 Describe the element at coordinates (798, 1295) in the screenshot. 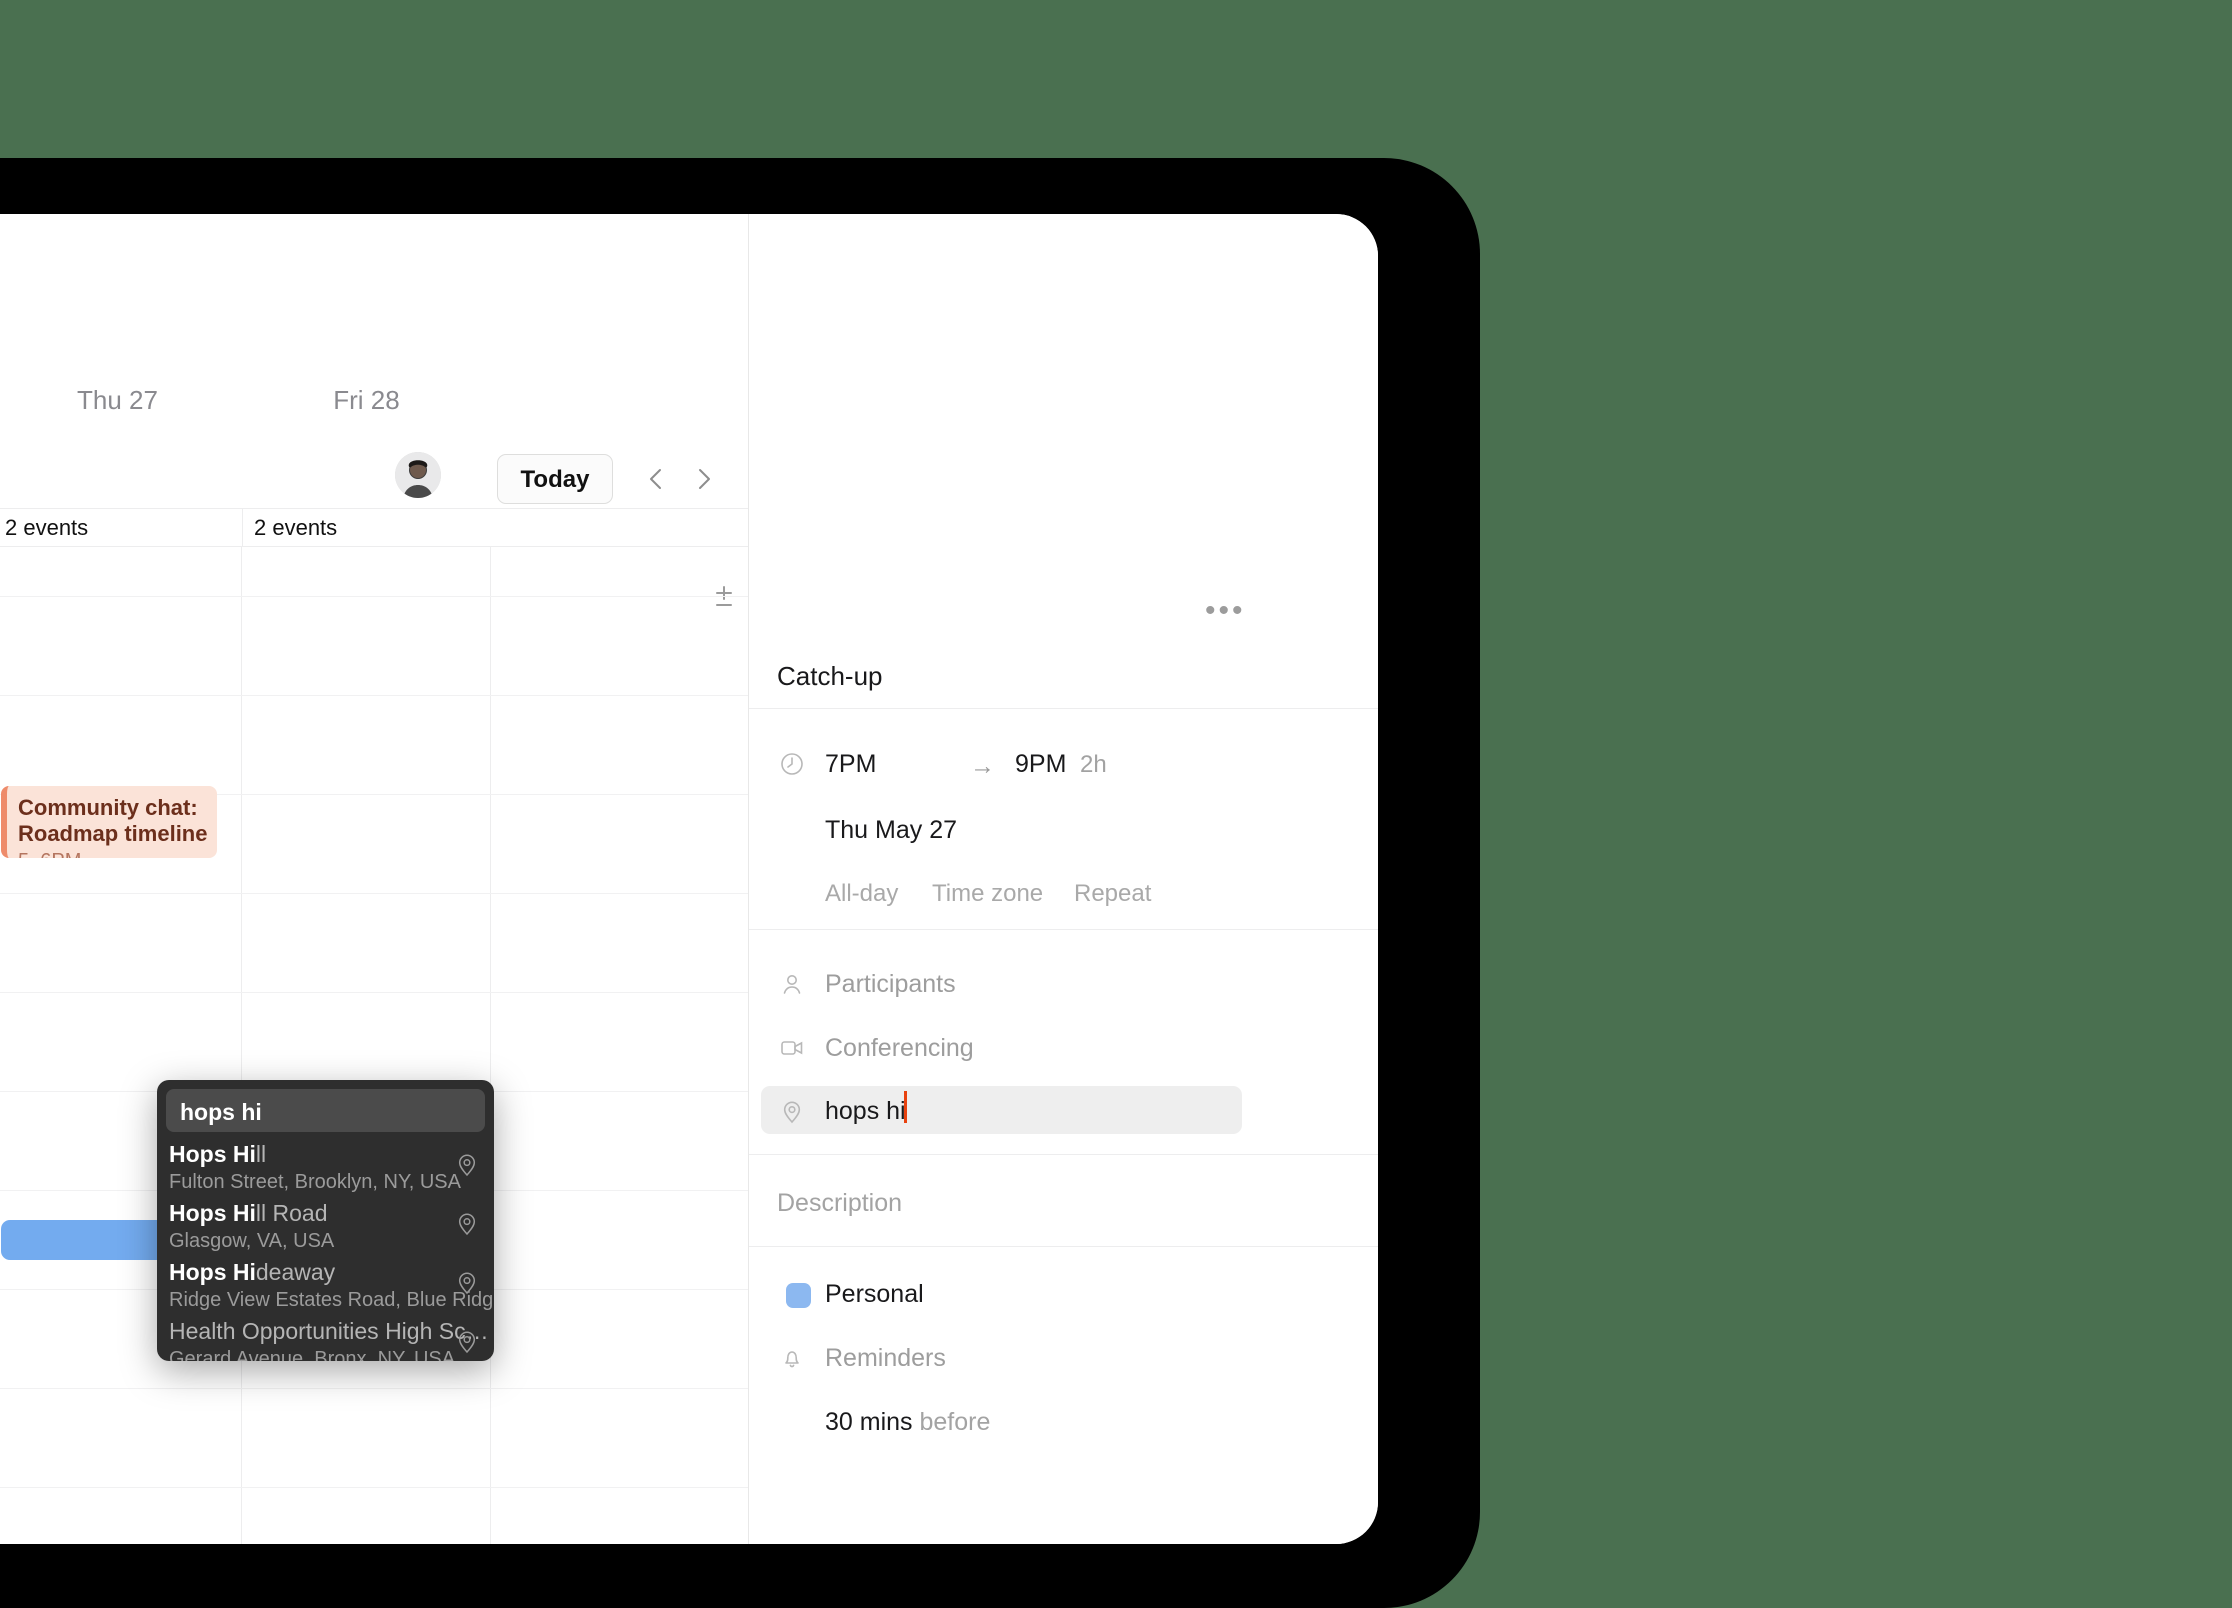

I see `calendar-color-swatch` at that location.